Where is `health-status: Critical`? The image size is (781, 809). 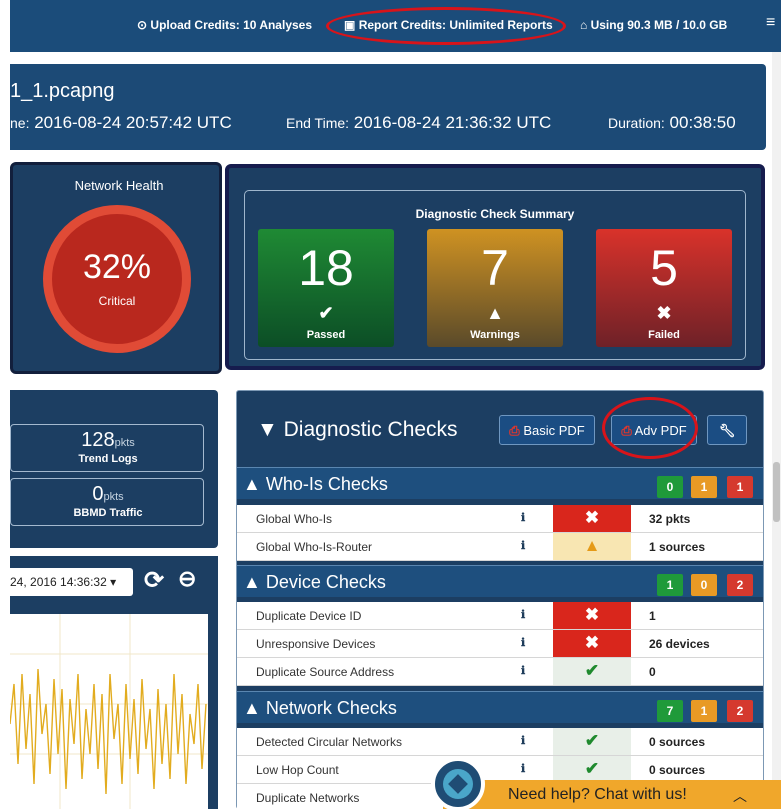
health-status: Critical is located at coordinates (117, 301).